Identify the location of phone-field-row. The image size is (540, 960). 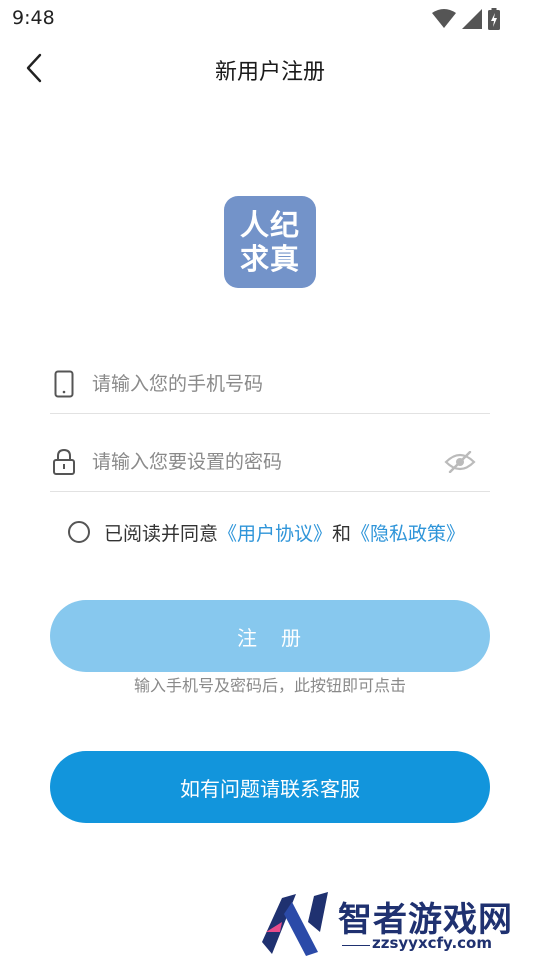
(270, 384).